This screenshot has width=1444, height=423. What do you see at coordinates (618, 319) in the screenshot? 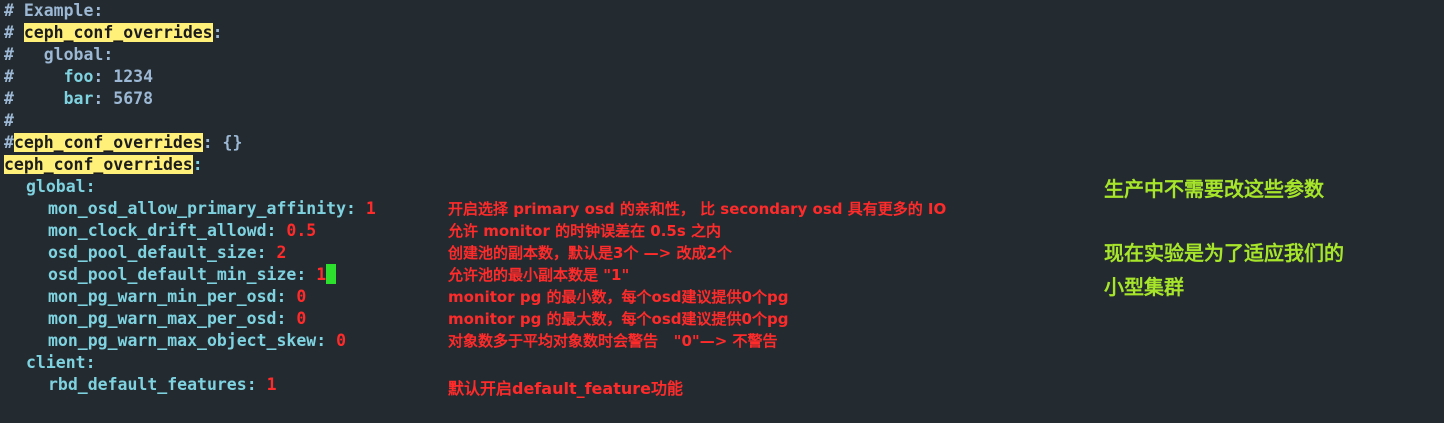
I see `annotation-pg-max: monitor pg 的最大数，每个osd建议提供0个pg` at bounding box center [618, 319].